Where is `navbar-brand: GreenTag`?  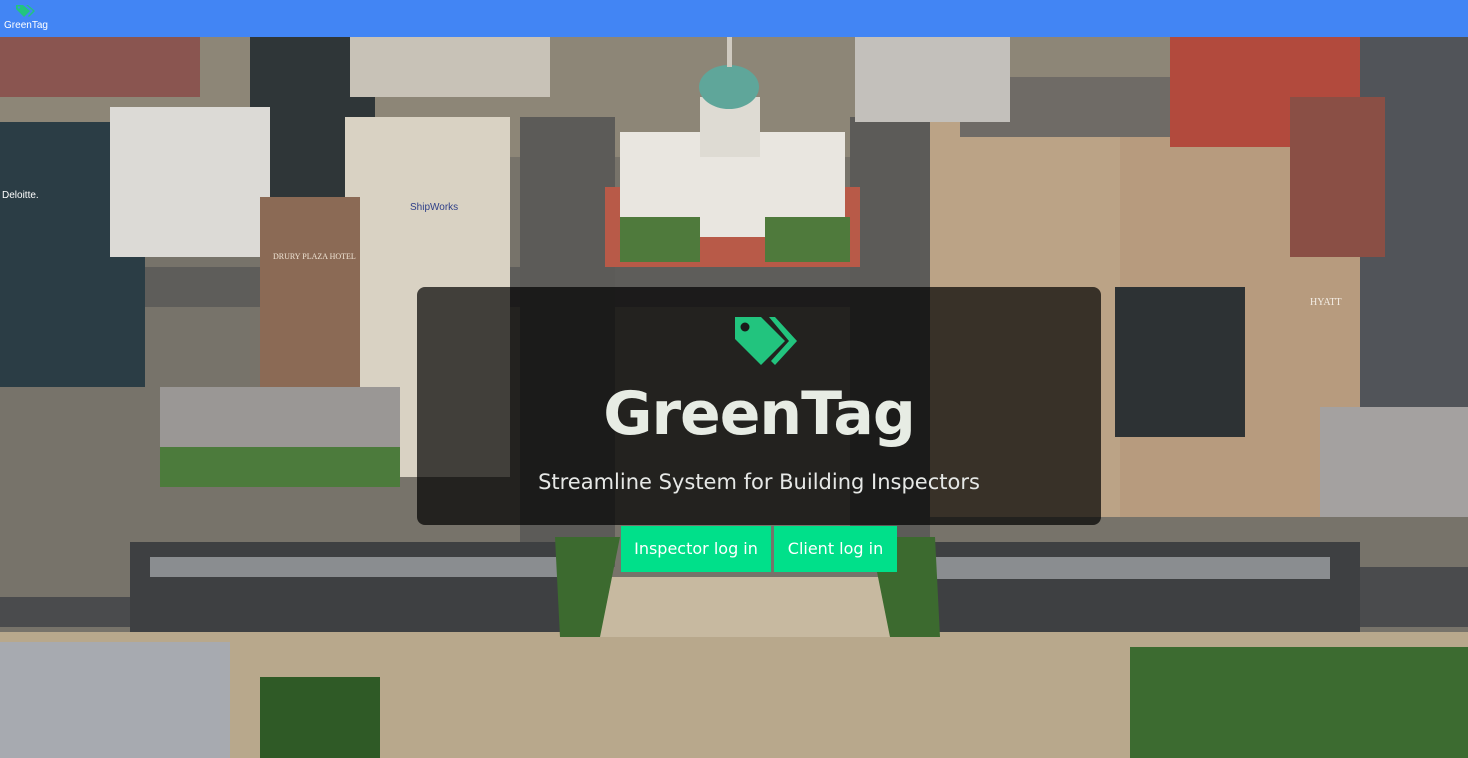 navbar-brand: GreenTag is located at coordinates (26, 17).